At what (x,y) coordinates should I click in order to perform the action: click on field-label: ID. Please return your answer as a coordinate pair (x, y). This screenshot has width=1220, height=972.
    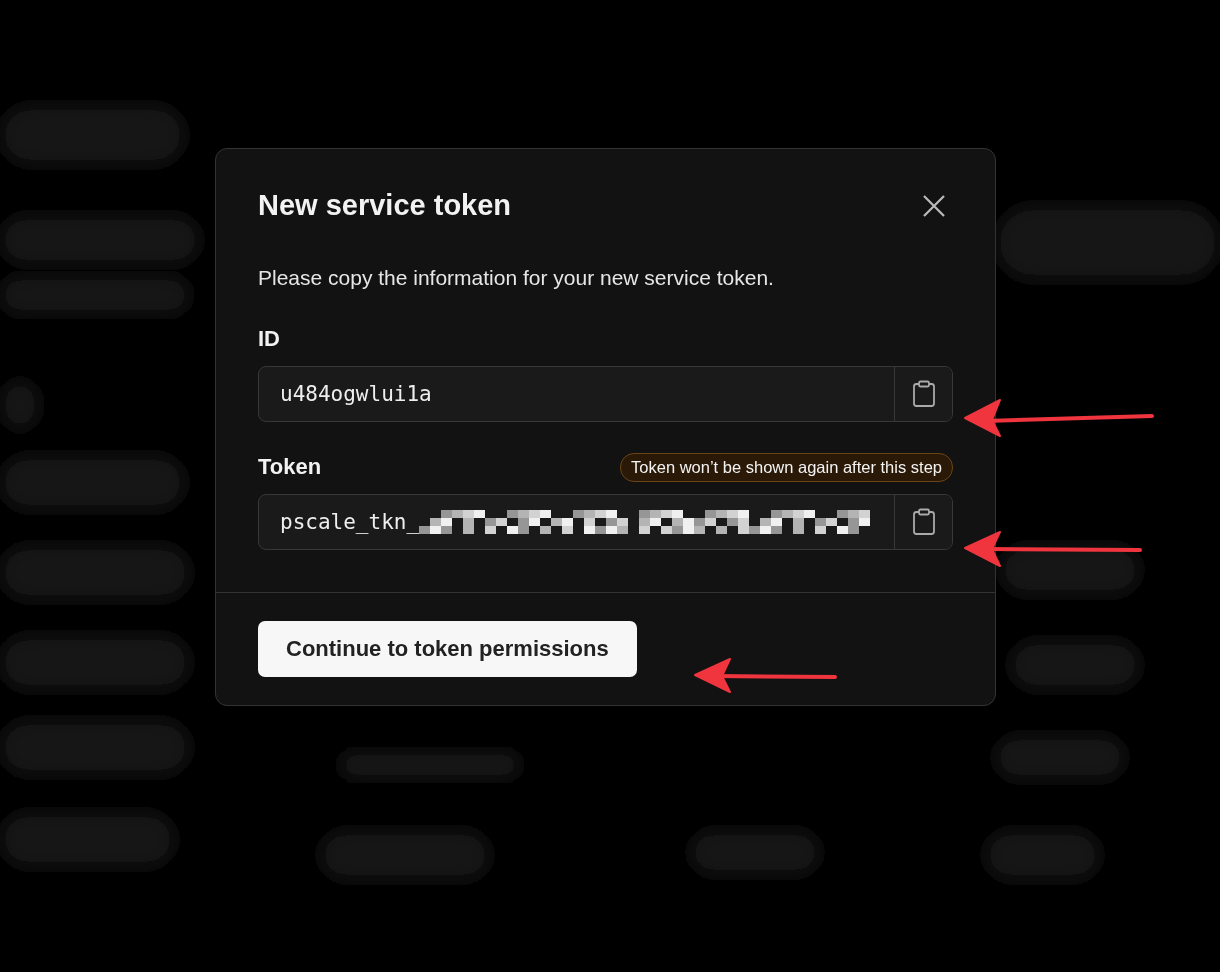
    Looking at the image, I should click on (269, 339).